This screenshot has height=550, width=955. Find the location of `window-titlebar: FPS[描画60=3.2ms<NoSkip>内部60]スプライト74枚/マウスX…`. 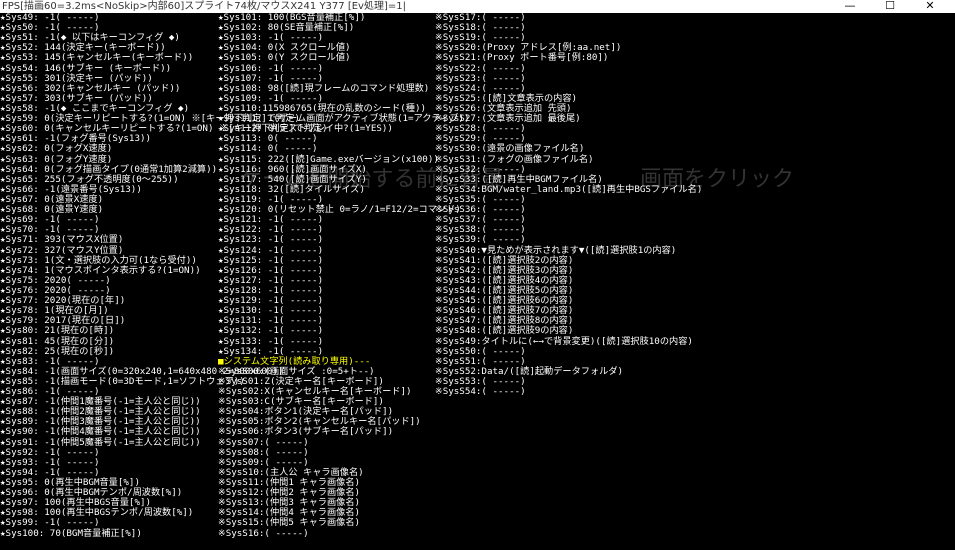

window-titlebar: FPS[描画60=3.2ms<NoSkip>内部60]スプライト74枚/マウスX… is located at coordinates (477, 6).